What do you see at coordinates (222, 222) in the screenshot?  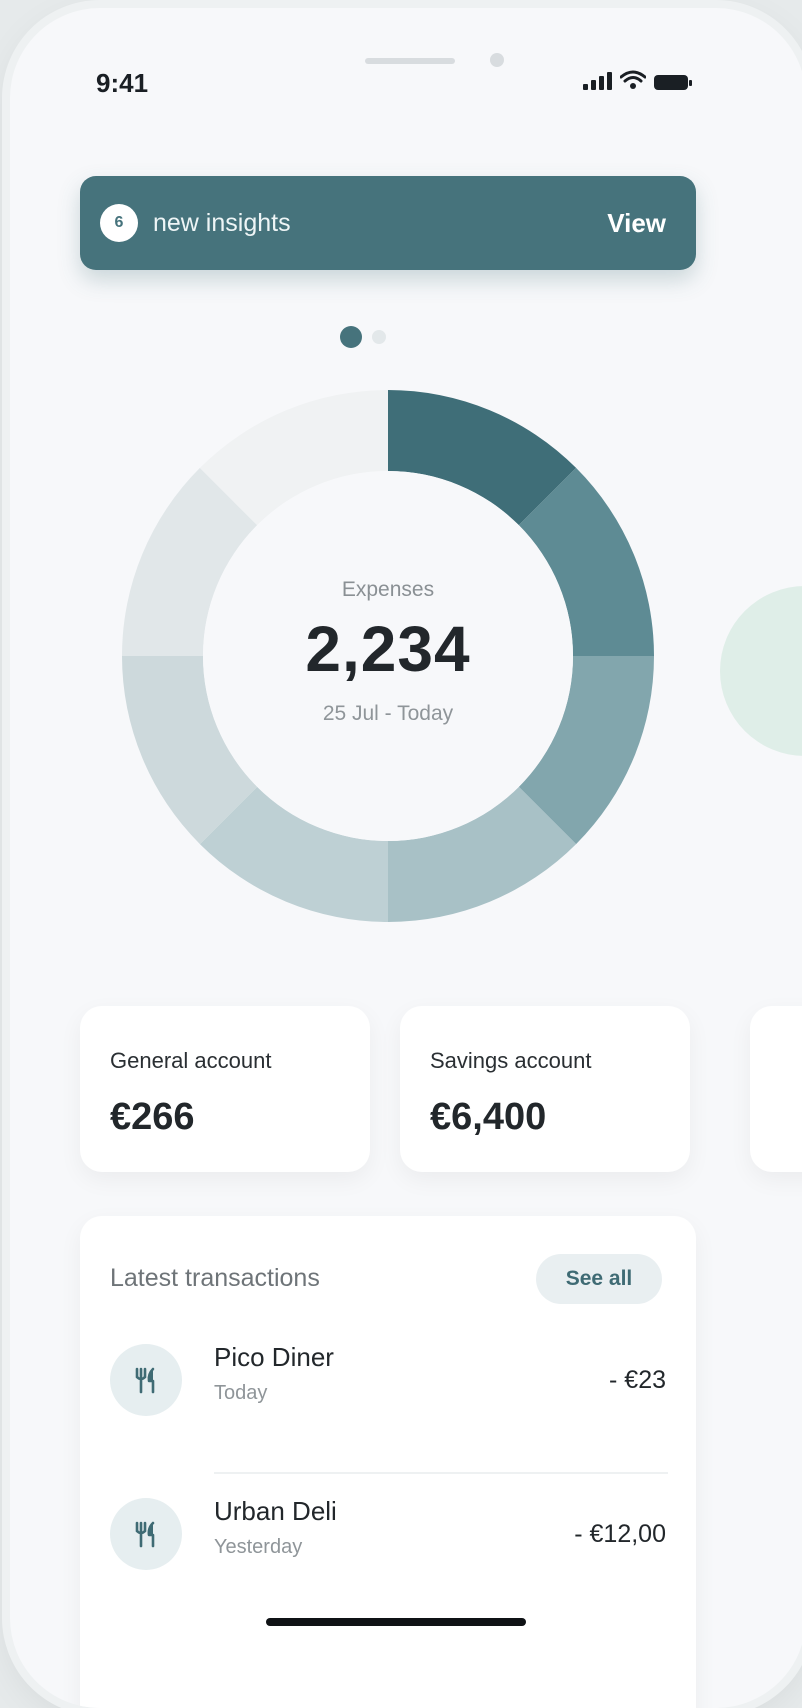 I see `insights-text: new insights` at bounding box center [222, 222].